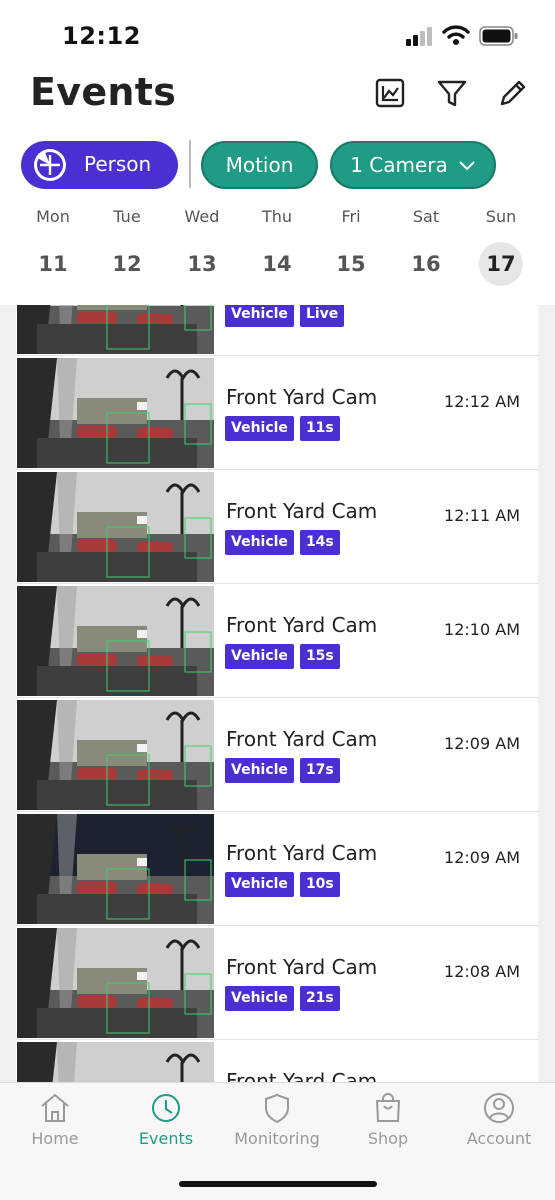 This screenshot has width=555, height=1200. What do you see at coordinates (277, 1061) in the screenshot?
I see `event-row: Front Yard Cam` at bounding box center [277, 1061].